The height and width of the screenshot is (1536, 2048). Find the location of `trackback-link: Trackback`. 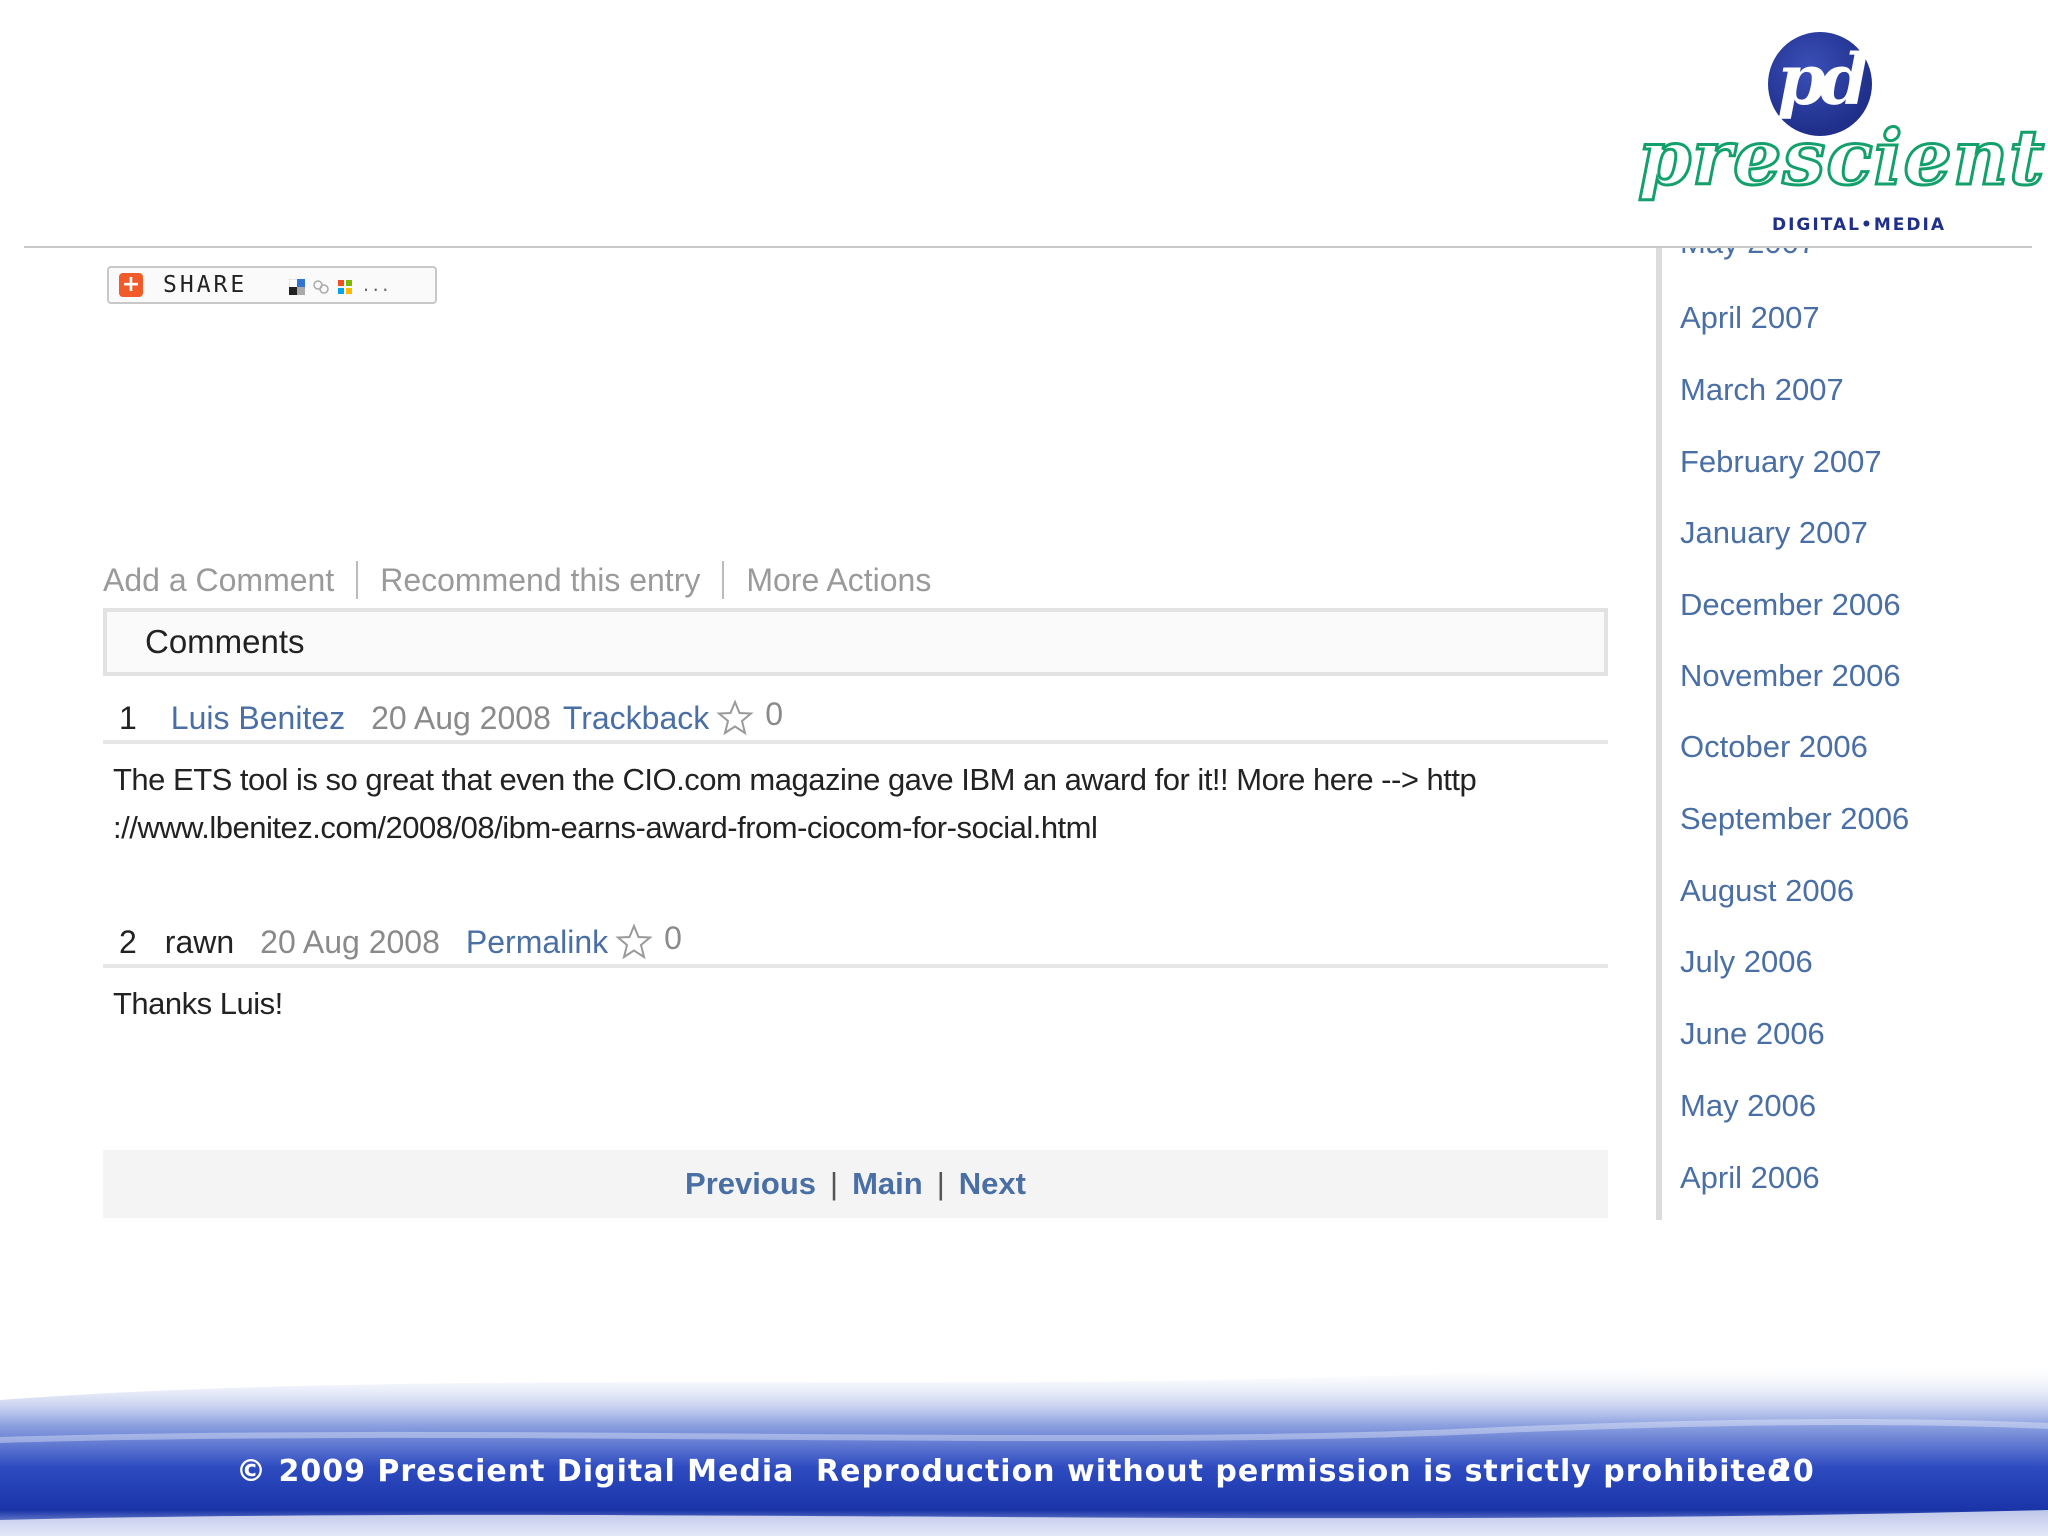

trackback-link: Trackback is located at coordinates (636, 718).